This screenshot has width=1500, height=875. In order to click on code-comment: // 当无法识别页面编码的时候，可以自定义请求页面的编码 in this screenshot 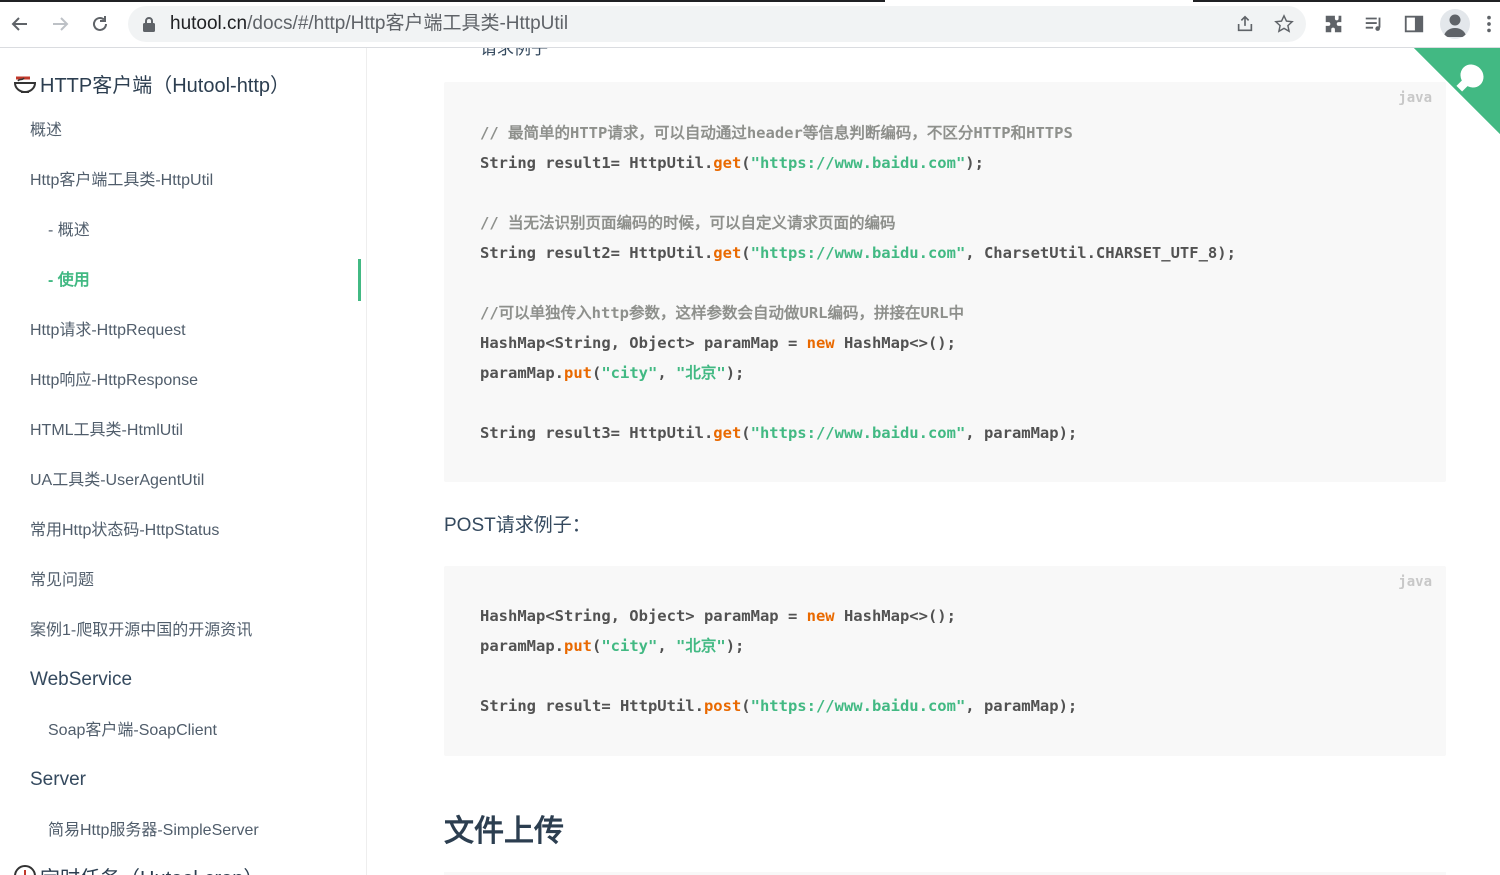, I will do `click(688, 223)`.